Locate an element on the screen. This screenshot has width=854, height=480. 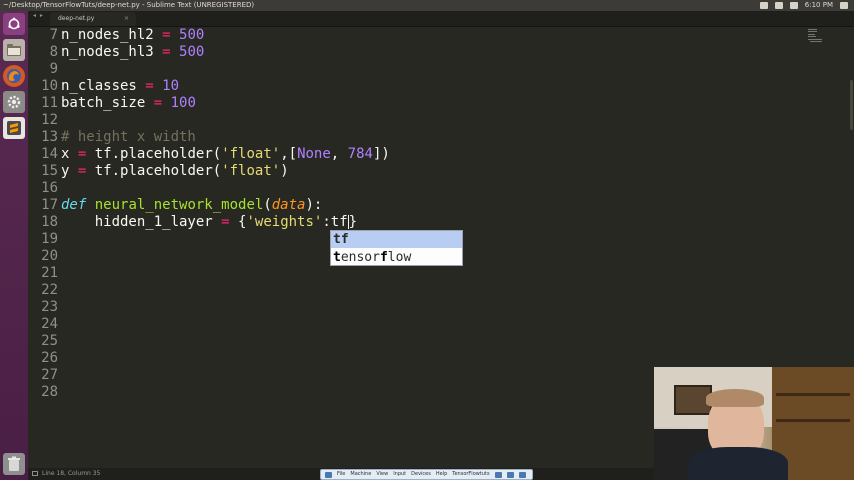
autocomplete-item-selected: tf is located at coordinates (396, 239).